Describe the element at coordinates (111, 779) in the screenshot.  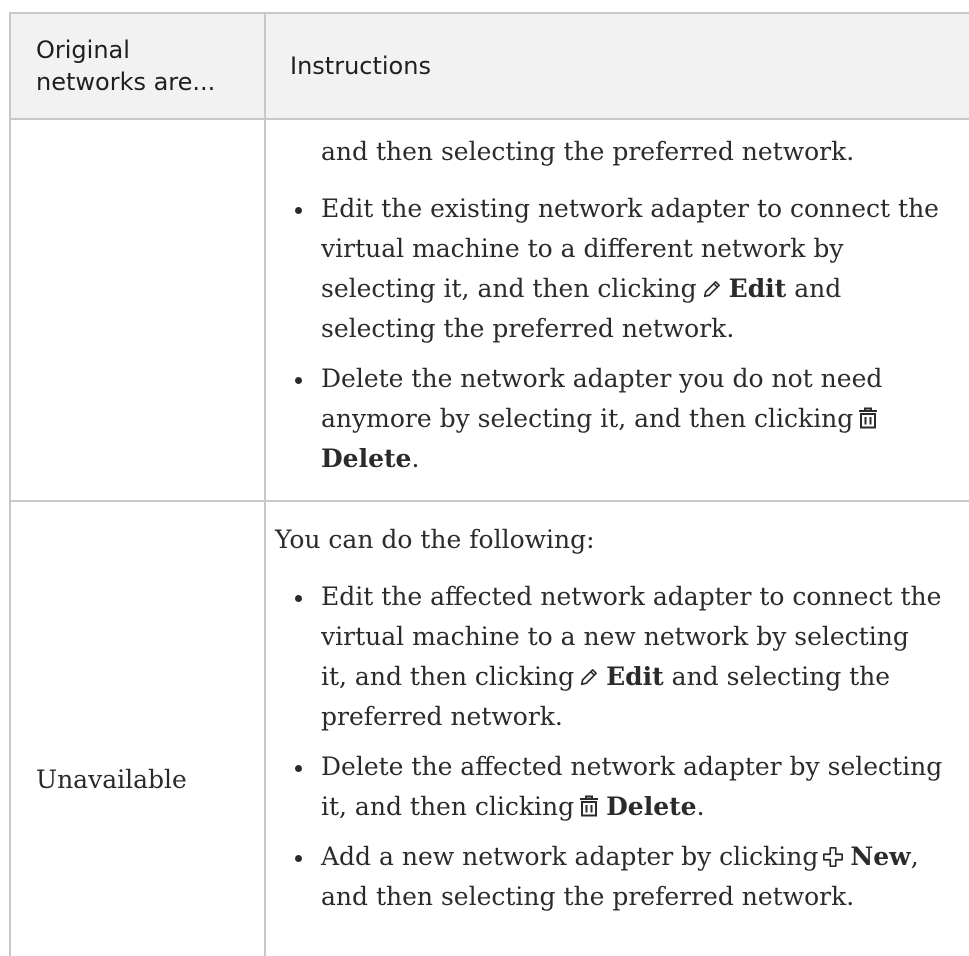
I see `row2-label-unavailable: Unavailable` at that location.